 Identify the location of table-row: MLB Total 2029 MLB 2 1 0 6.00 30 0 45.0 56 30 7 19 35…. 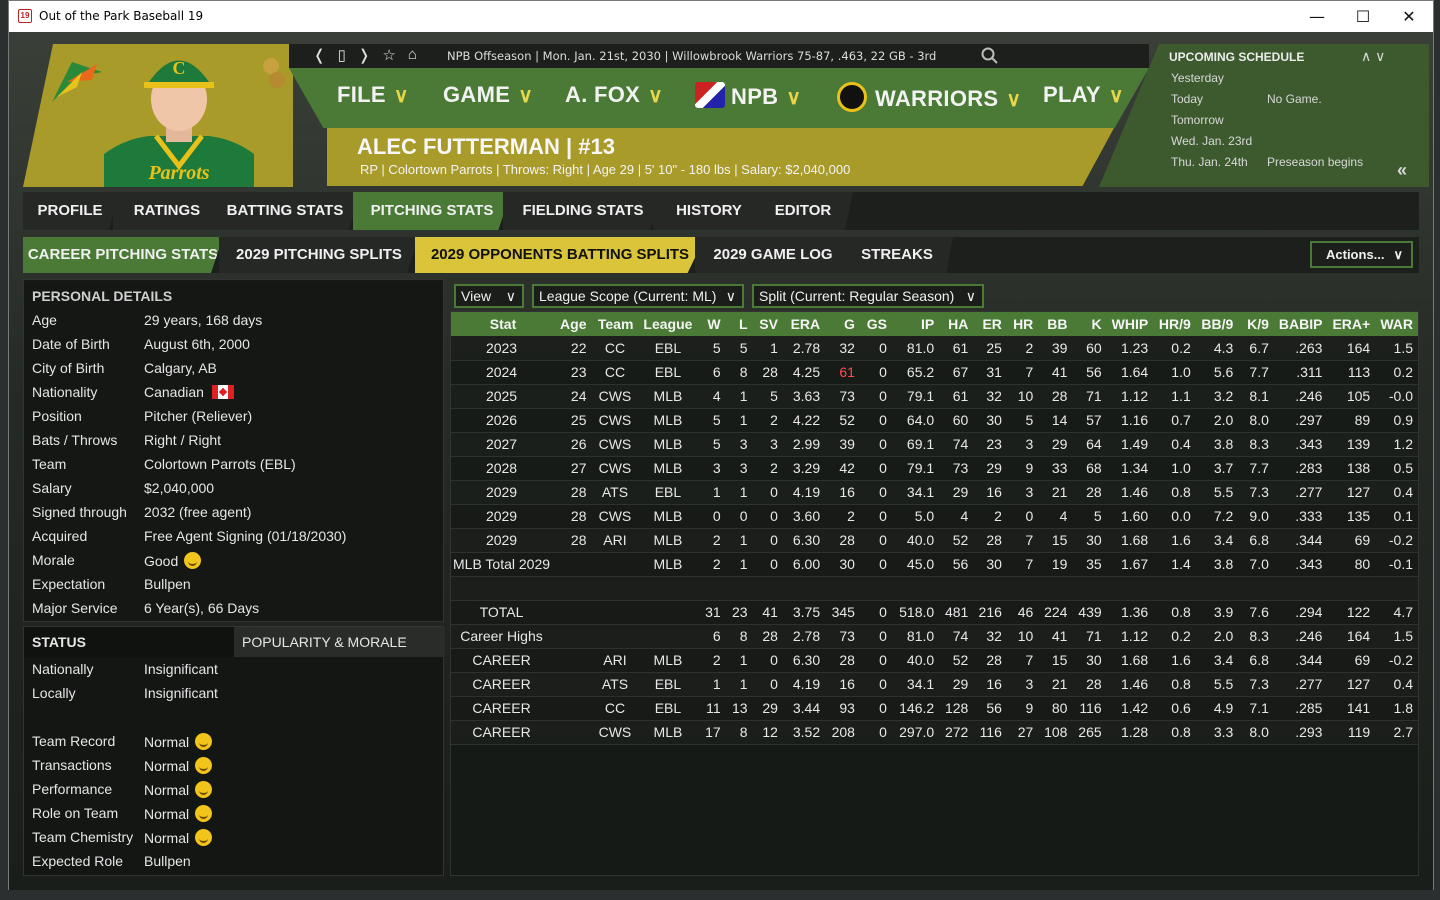
(934, 564).